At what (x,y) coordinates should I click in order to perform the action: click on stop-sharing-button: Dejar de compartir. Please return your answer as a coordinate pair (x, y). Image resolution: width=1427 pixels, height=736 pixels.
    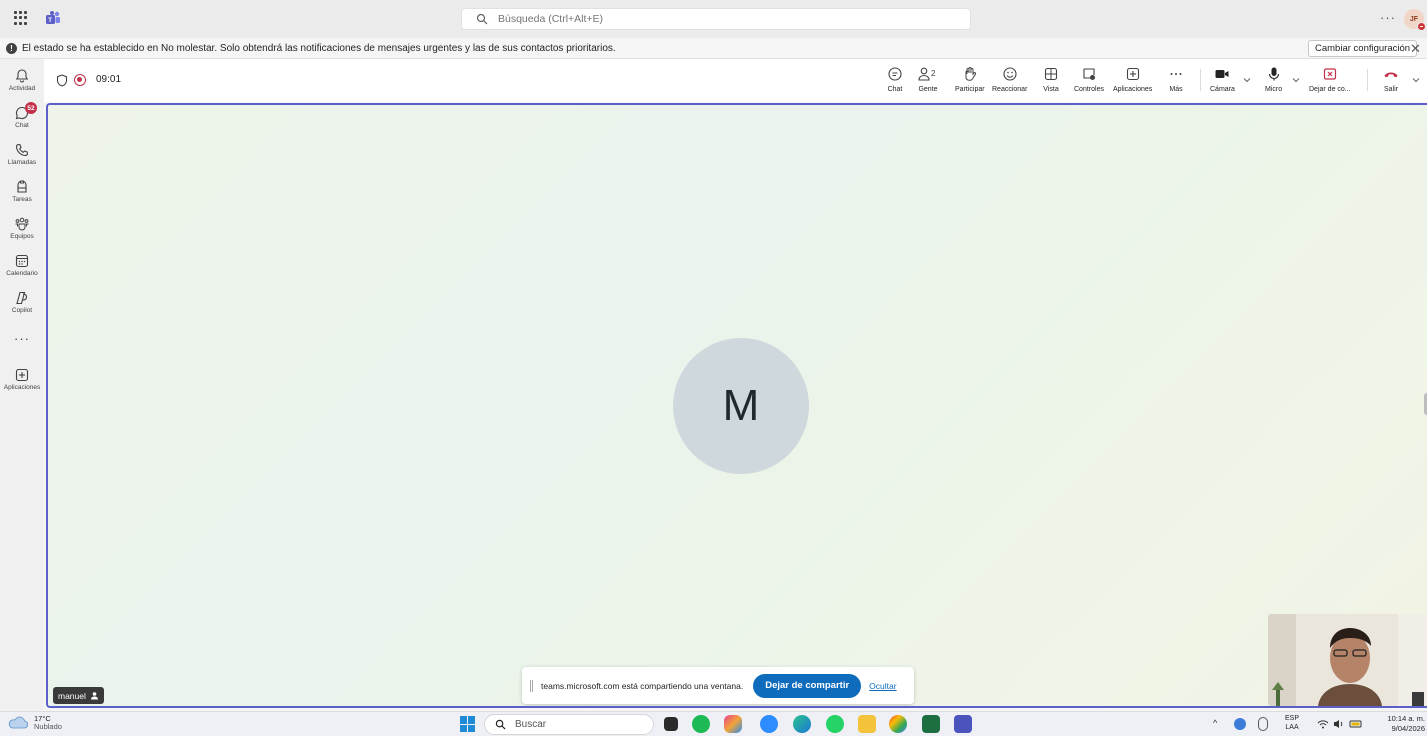
    Looking at the image, I should click on (807, 685).